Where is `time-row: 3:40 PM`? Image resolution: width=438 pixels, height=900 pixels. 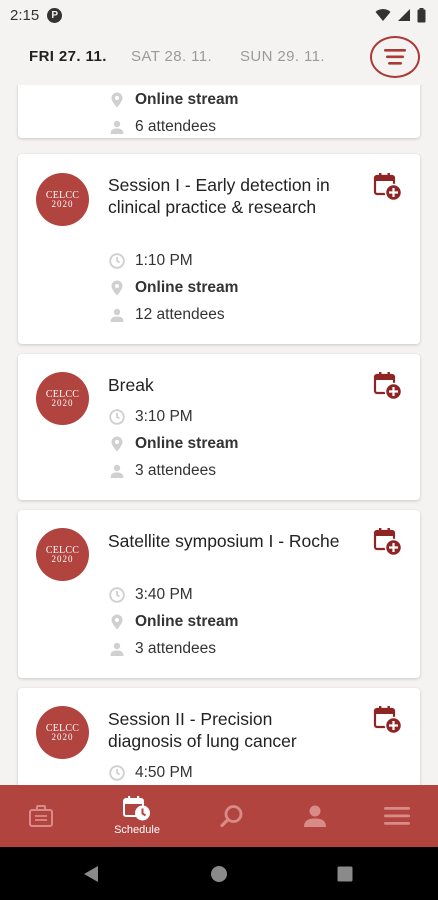 time-row: 3:40 PM is located at coordinates (150, 595).